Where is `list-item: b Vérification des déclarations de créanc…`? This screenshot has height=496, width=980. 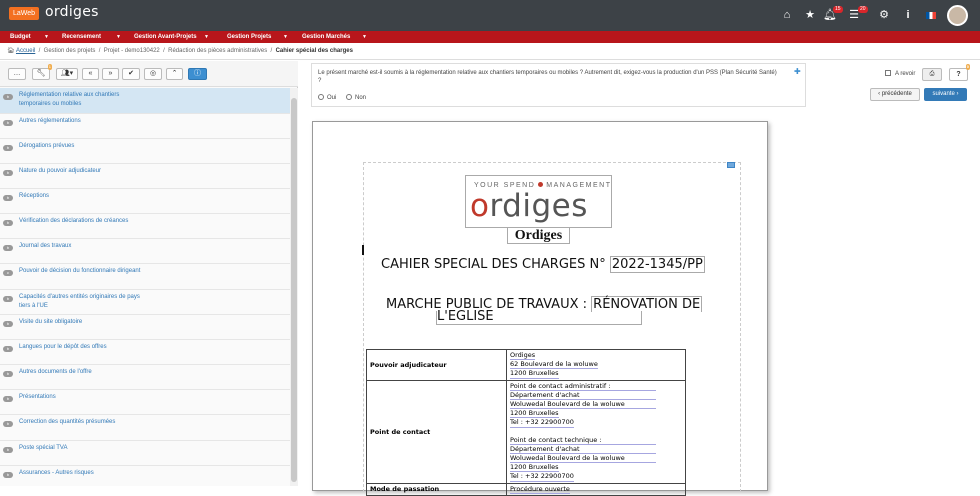
list-item: b Vérification des déclarations de créanc… is located at coordinates (145, 226).